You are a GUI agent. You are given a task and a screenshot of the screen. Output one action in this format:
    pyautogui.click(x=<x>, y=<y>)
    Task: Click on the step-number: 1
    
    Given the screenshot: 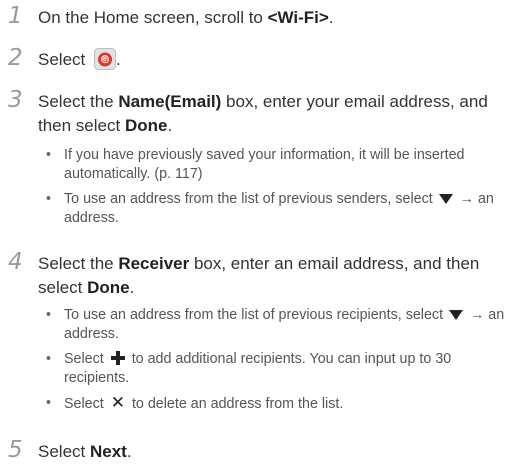 What is the action you would take?
    pyautogui.click(x=15, y=16)
    